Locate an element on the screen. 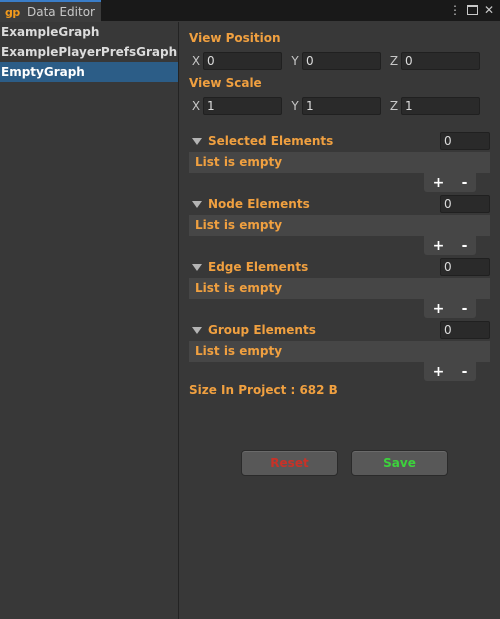 This screenshot has width=500, height=619. list-title: Edge Elements is located at coordinates (258, 267).